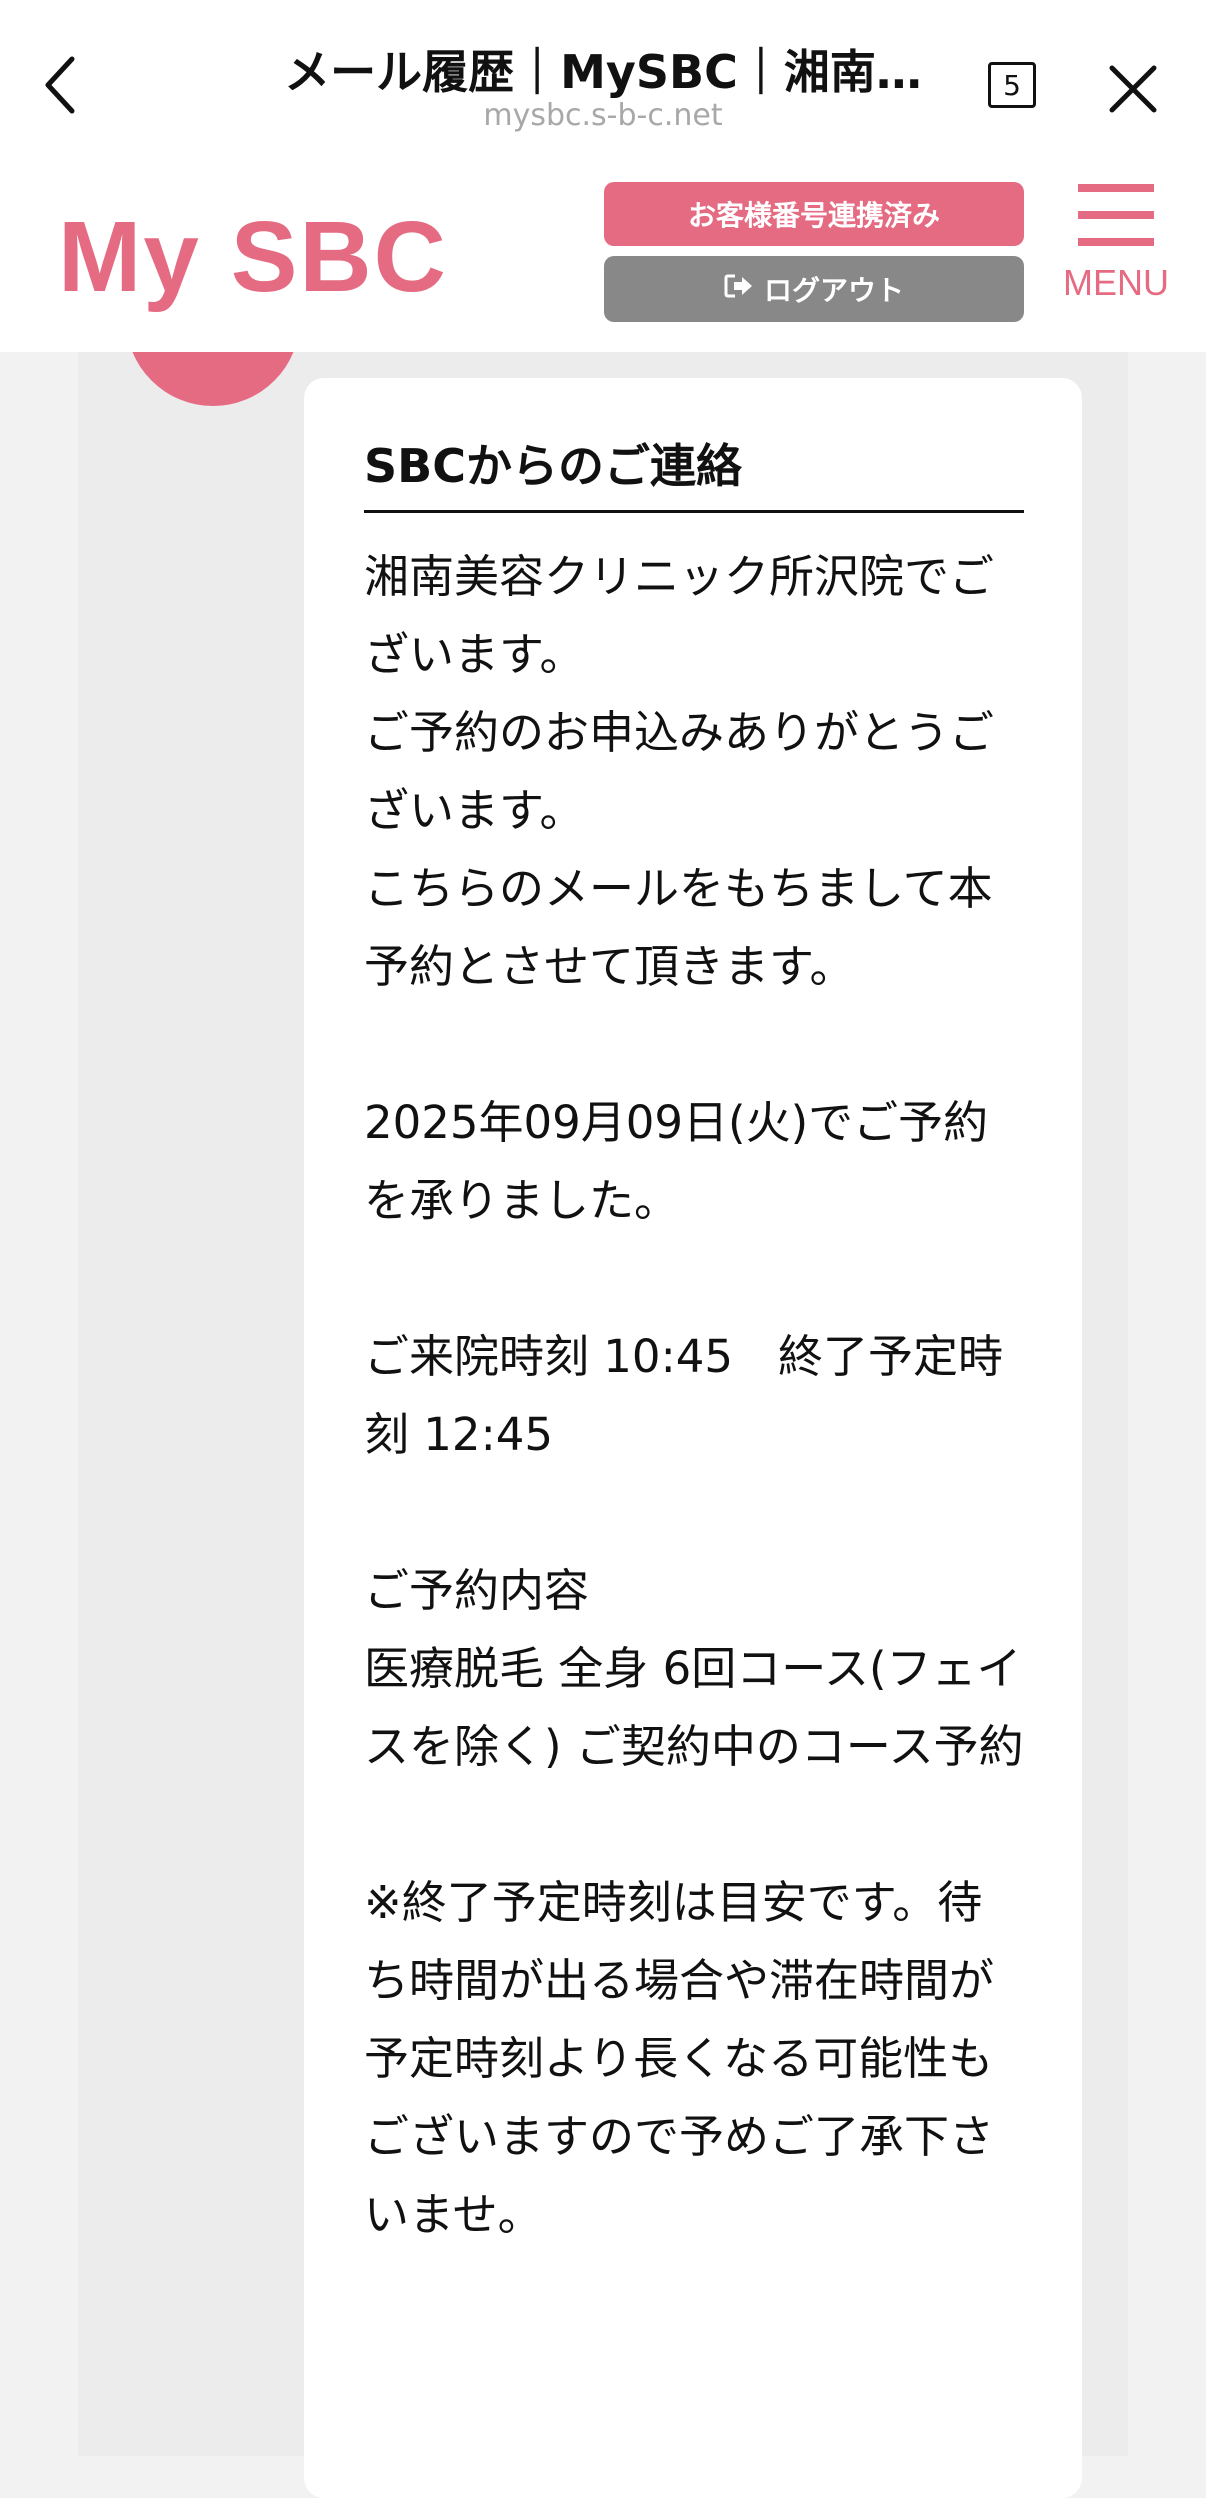 The height and width of the screenshot is (2498, 1206). I want to click on logout-label: ログアウト, so click(833, 290).